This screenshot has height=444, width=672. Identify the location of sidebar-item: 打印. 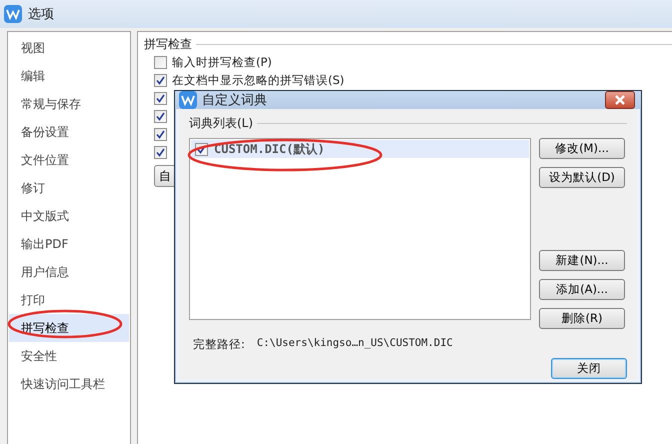
(69, 300).